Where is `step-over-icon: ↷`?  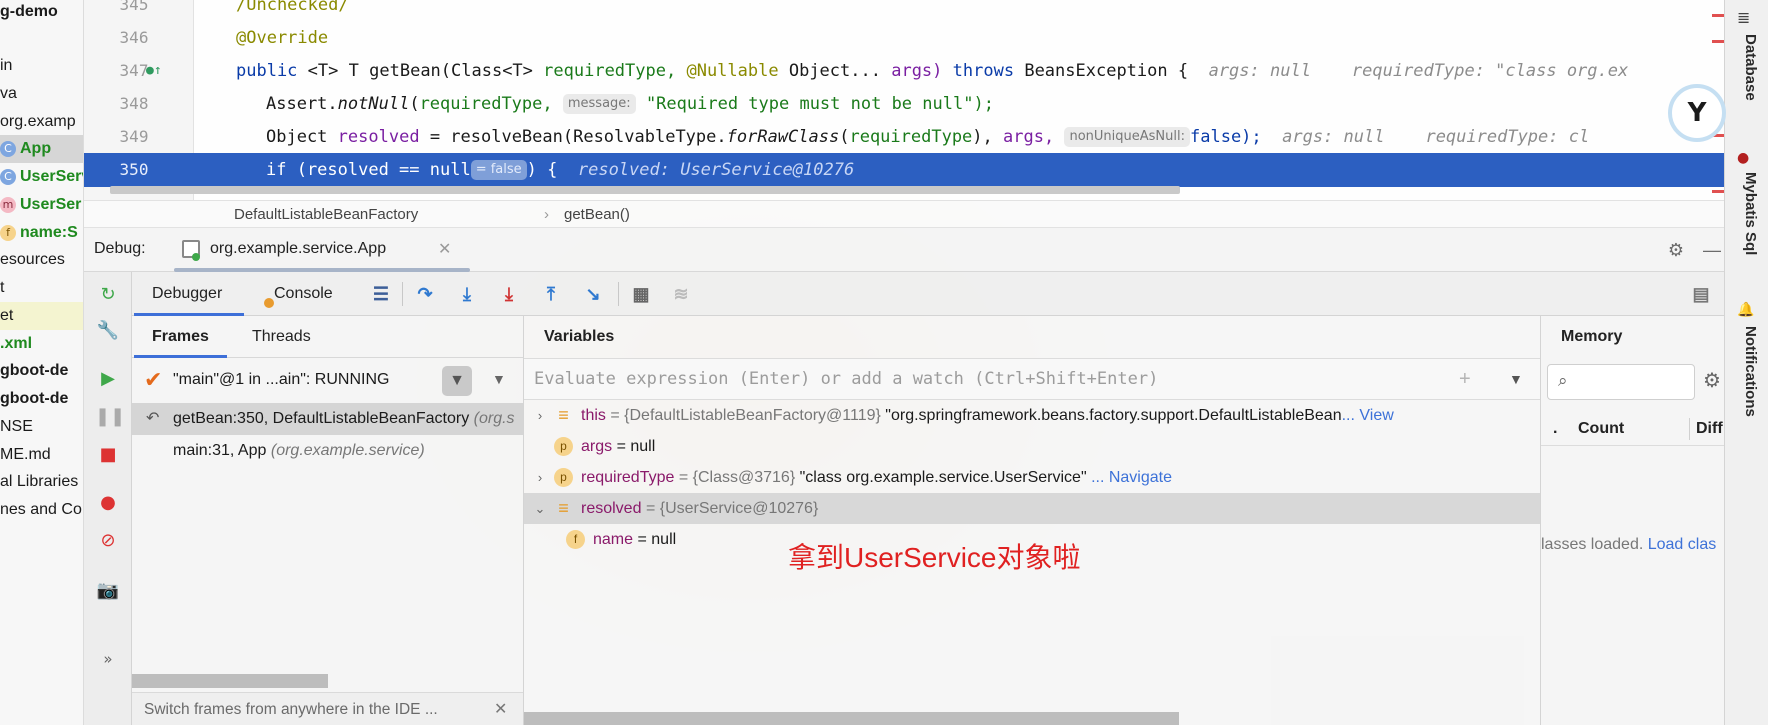
step-over-icon: ↷ is located at coordinates (425, 294).